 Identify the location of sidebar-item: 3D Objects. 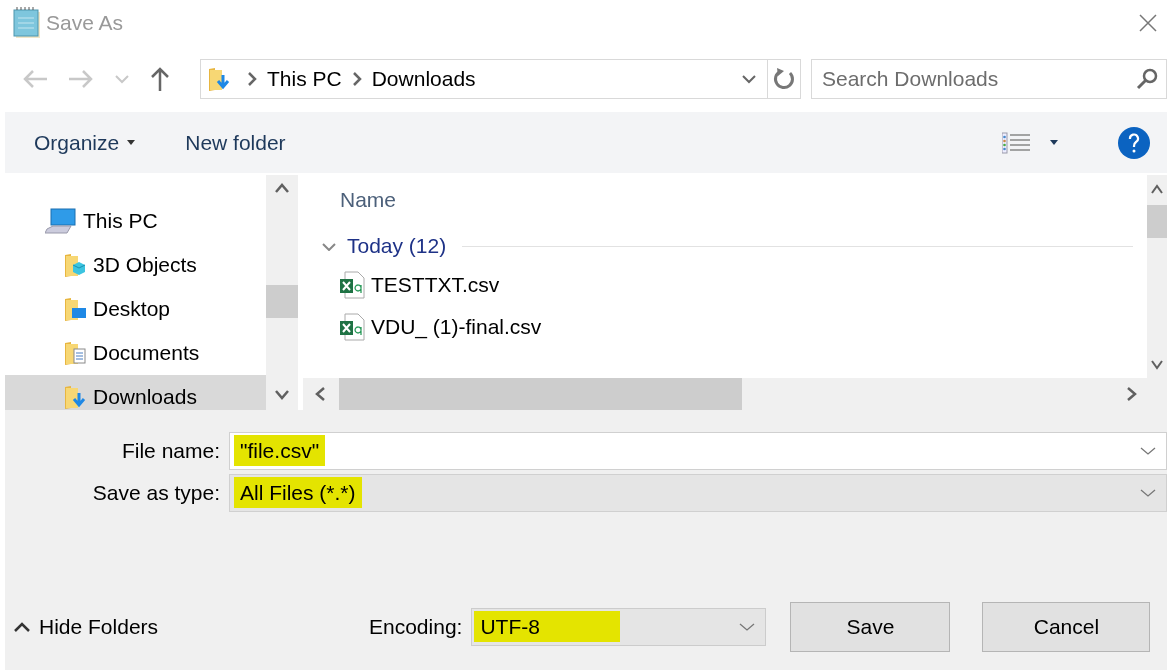
(135, 265).